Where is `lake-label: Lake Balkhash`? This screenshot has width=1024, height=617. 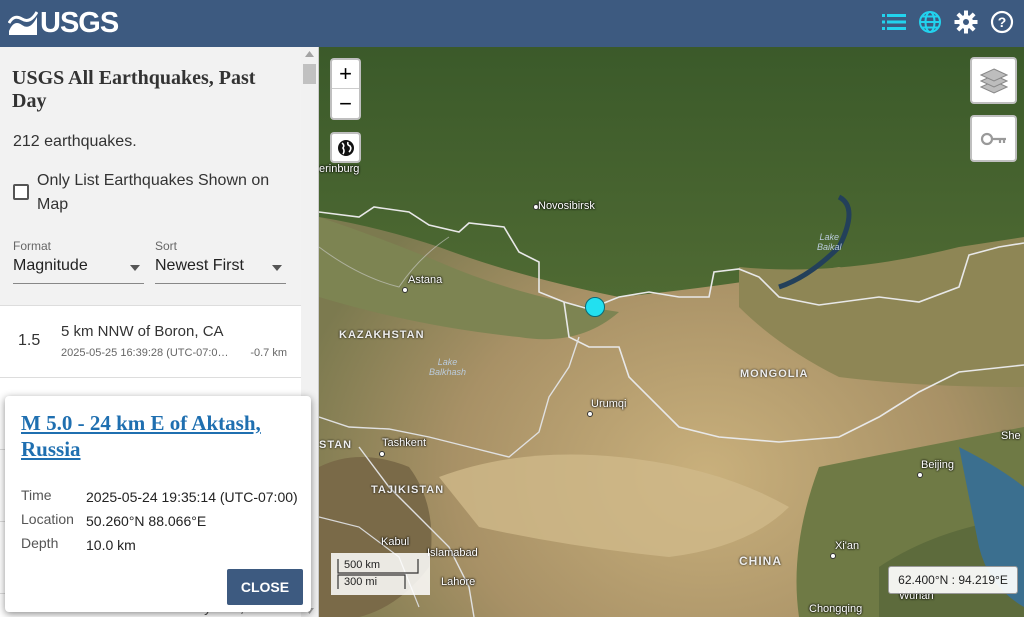
lake-label: Lake Balkhash is located at coordinates (448, 367).